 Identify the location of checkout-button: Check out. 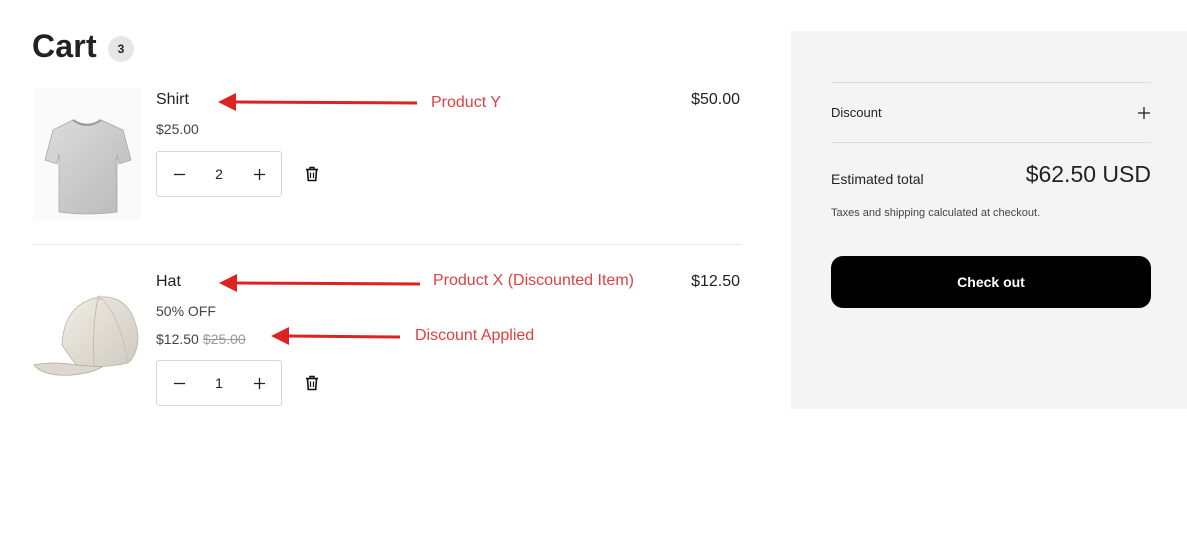
(991, 282).